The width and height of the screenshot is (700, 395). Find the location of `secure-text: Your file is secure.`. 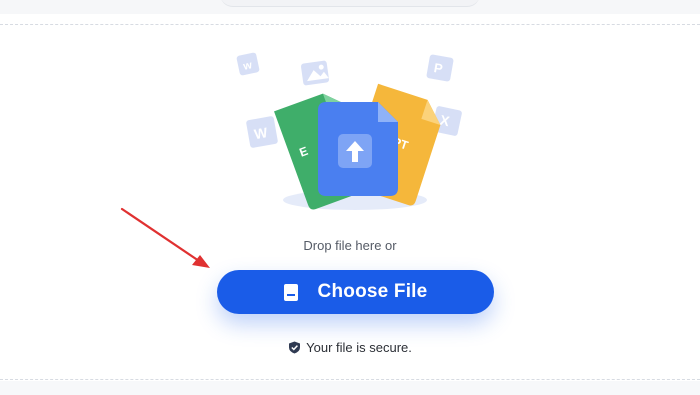

secure-text: Your file is secure. is located at coordinates (359, 347).